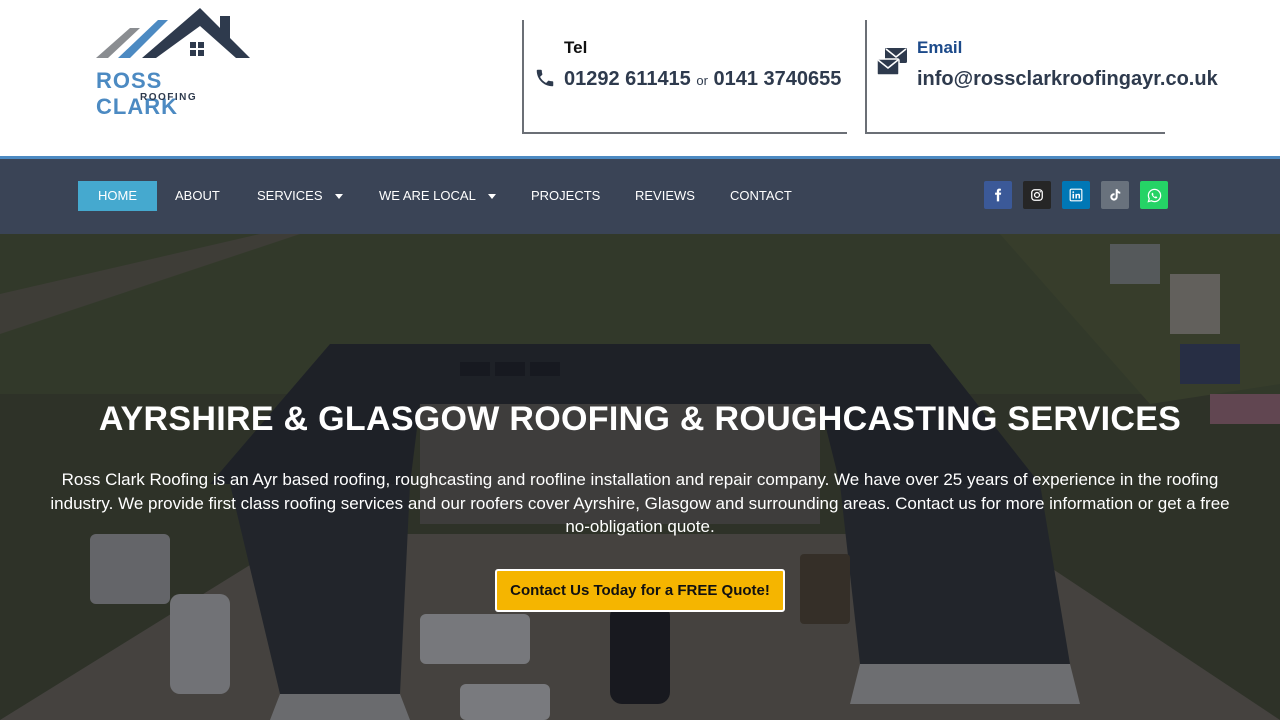 Image resolution: width=1280 pixels, height=720 pixels. I want to click on site-logo: ROSS CLARK ROOFING, so click(173, 62).